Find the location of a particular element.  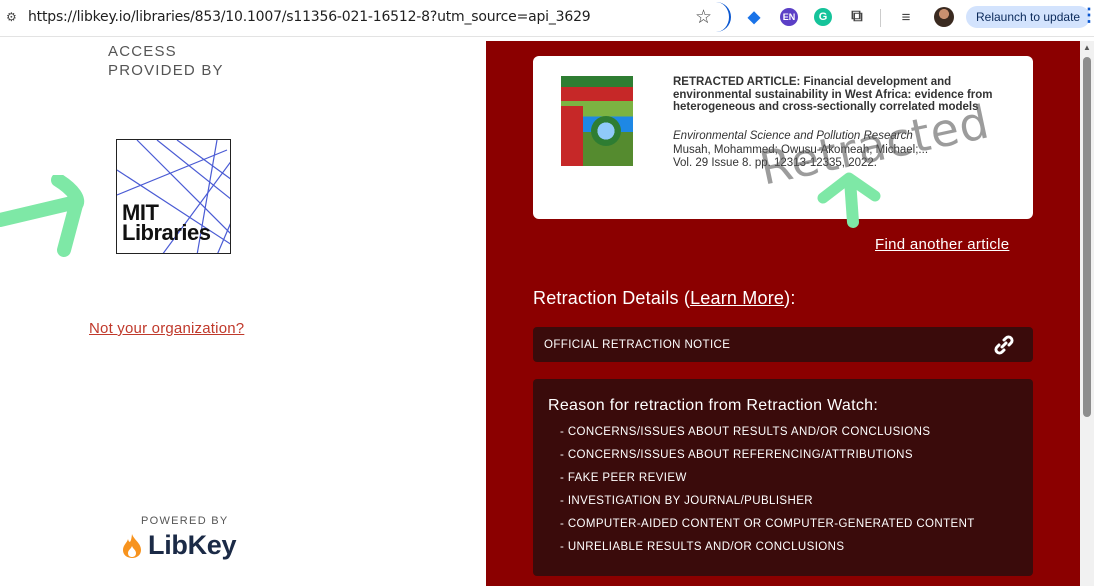

libkey-logo: LibKey is located at coordinates (178, 545).